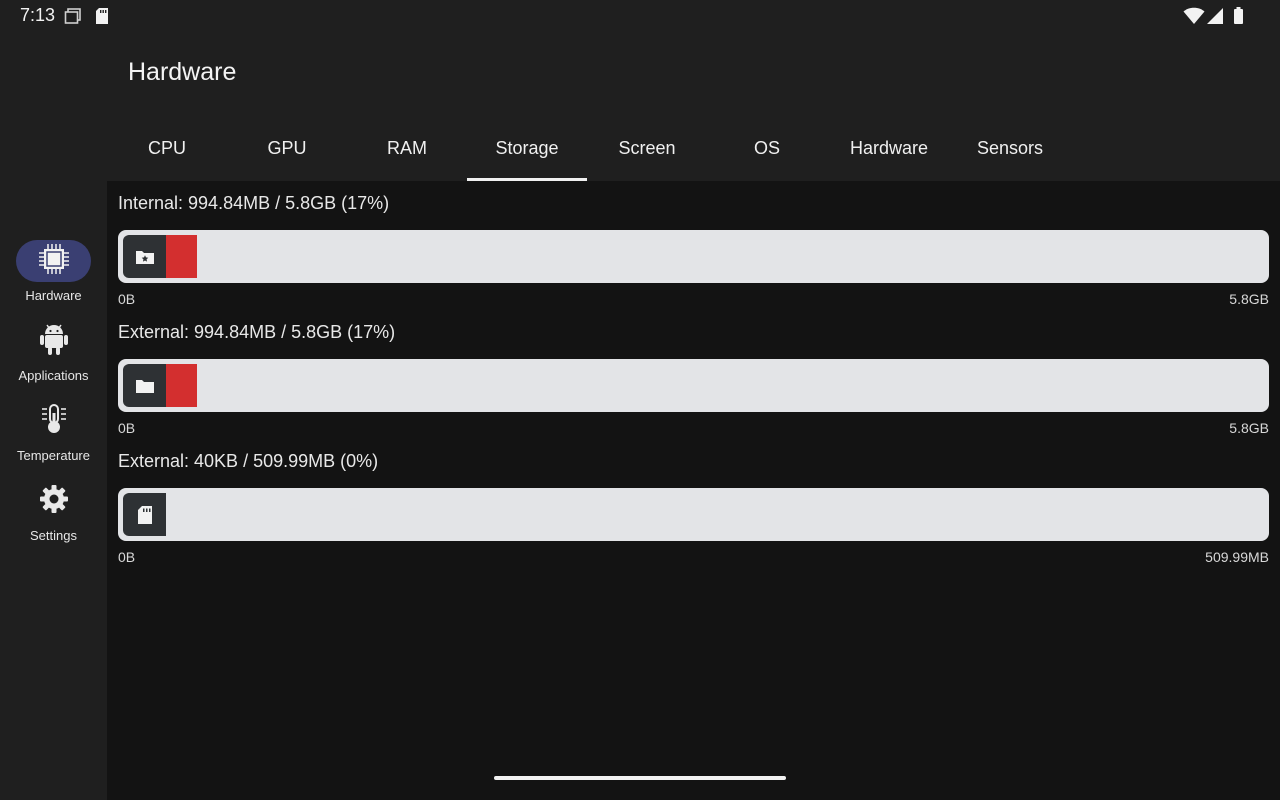  Describe the element at coordinates (640, 16) in the screenshot. I see `status-bar: 7:13` at that location.